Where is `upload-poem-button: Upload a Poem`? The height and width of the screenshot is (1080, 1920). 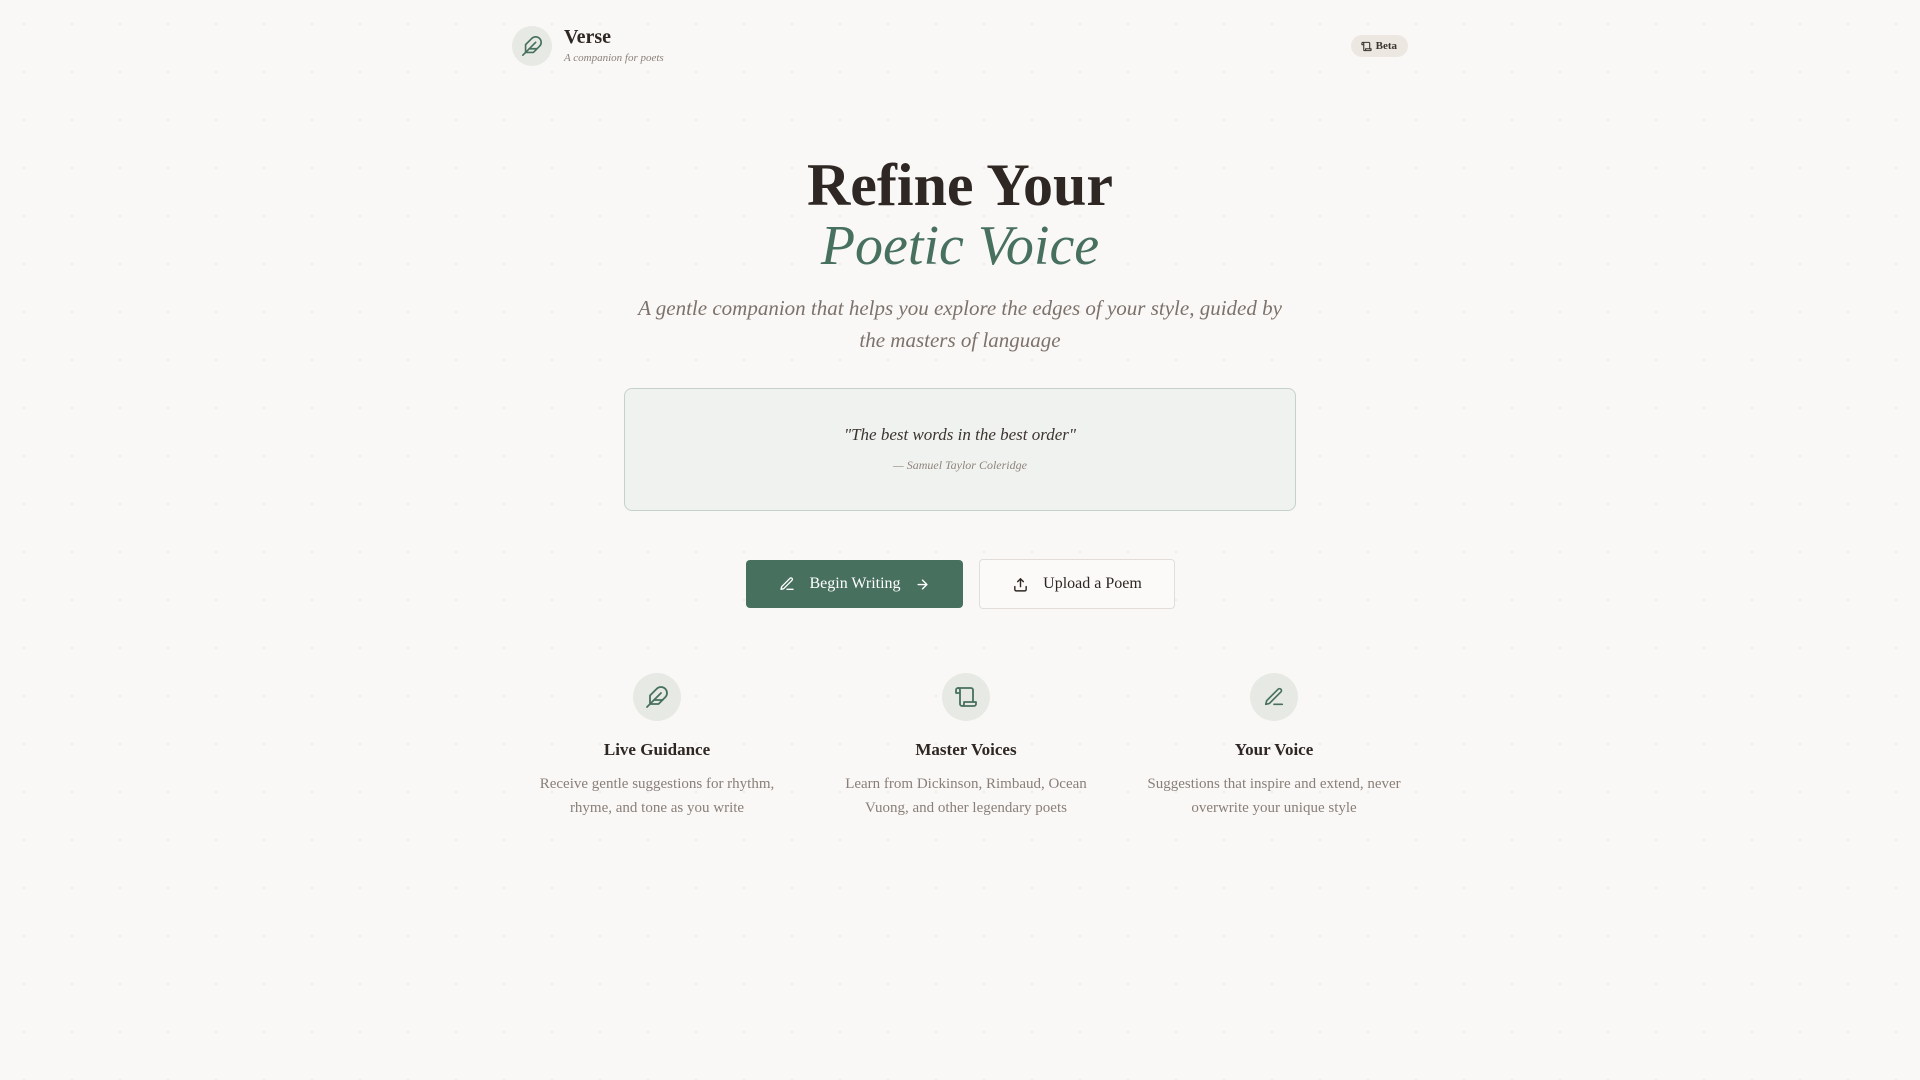 upload-poem-button: Upload a Poem is located at coordinates (1077, 584).